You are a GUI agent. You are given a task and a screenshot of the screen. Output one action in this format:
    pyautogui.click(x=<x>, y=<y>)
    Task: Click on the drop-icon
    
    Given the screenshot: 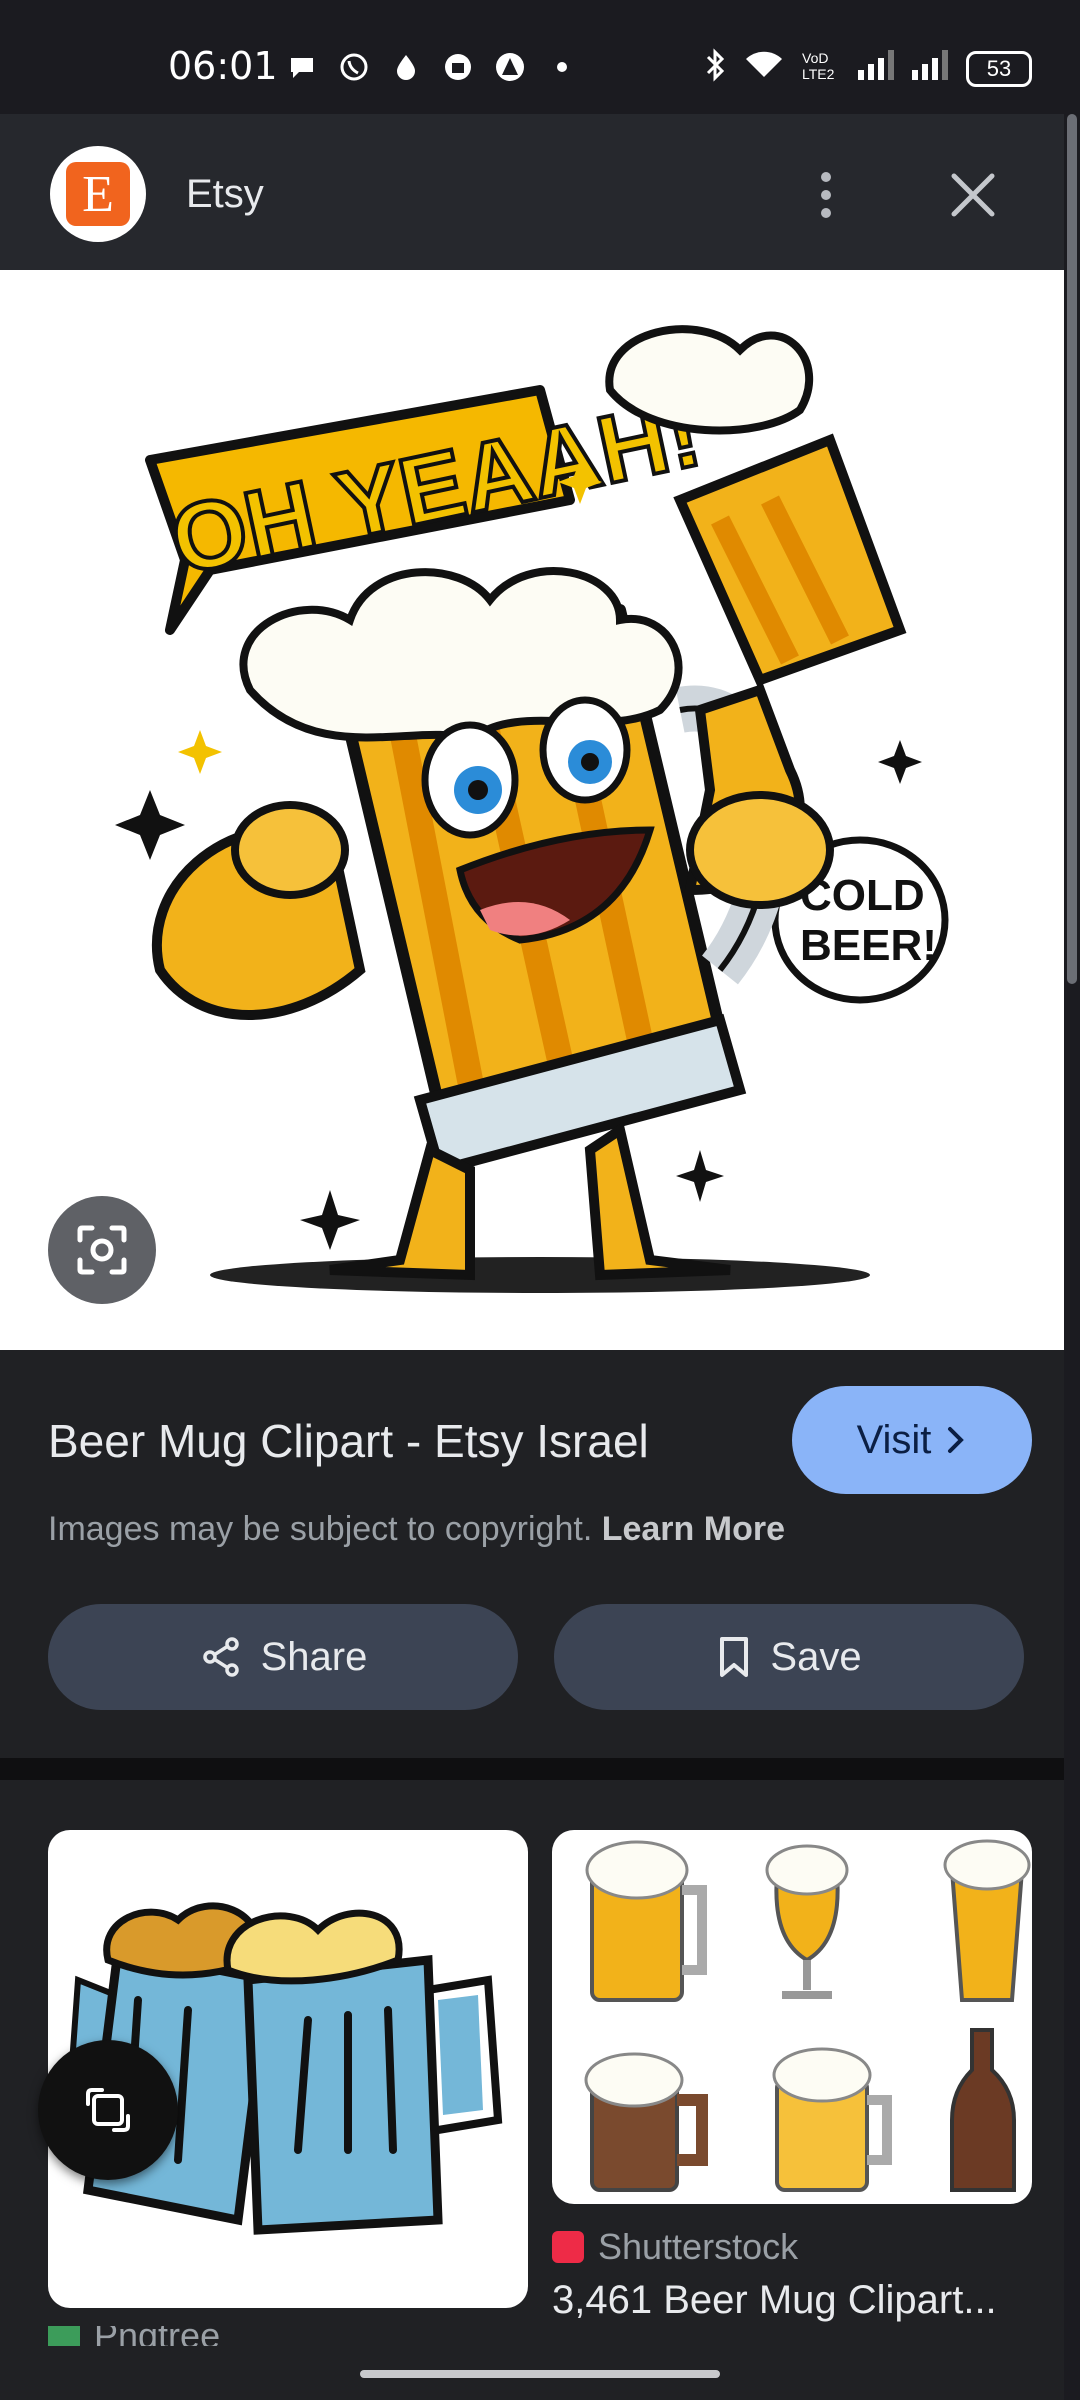 What is the action you would take?
    pyautogui.click(x=406, y=67)
    